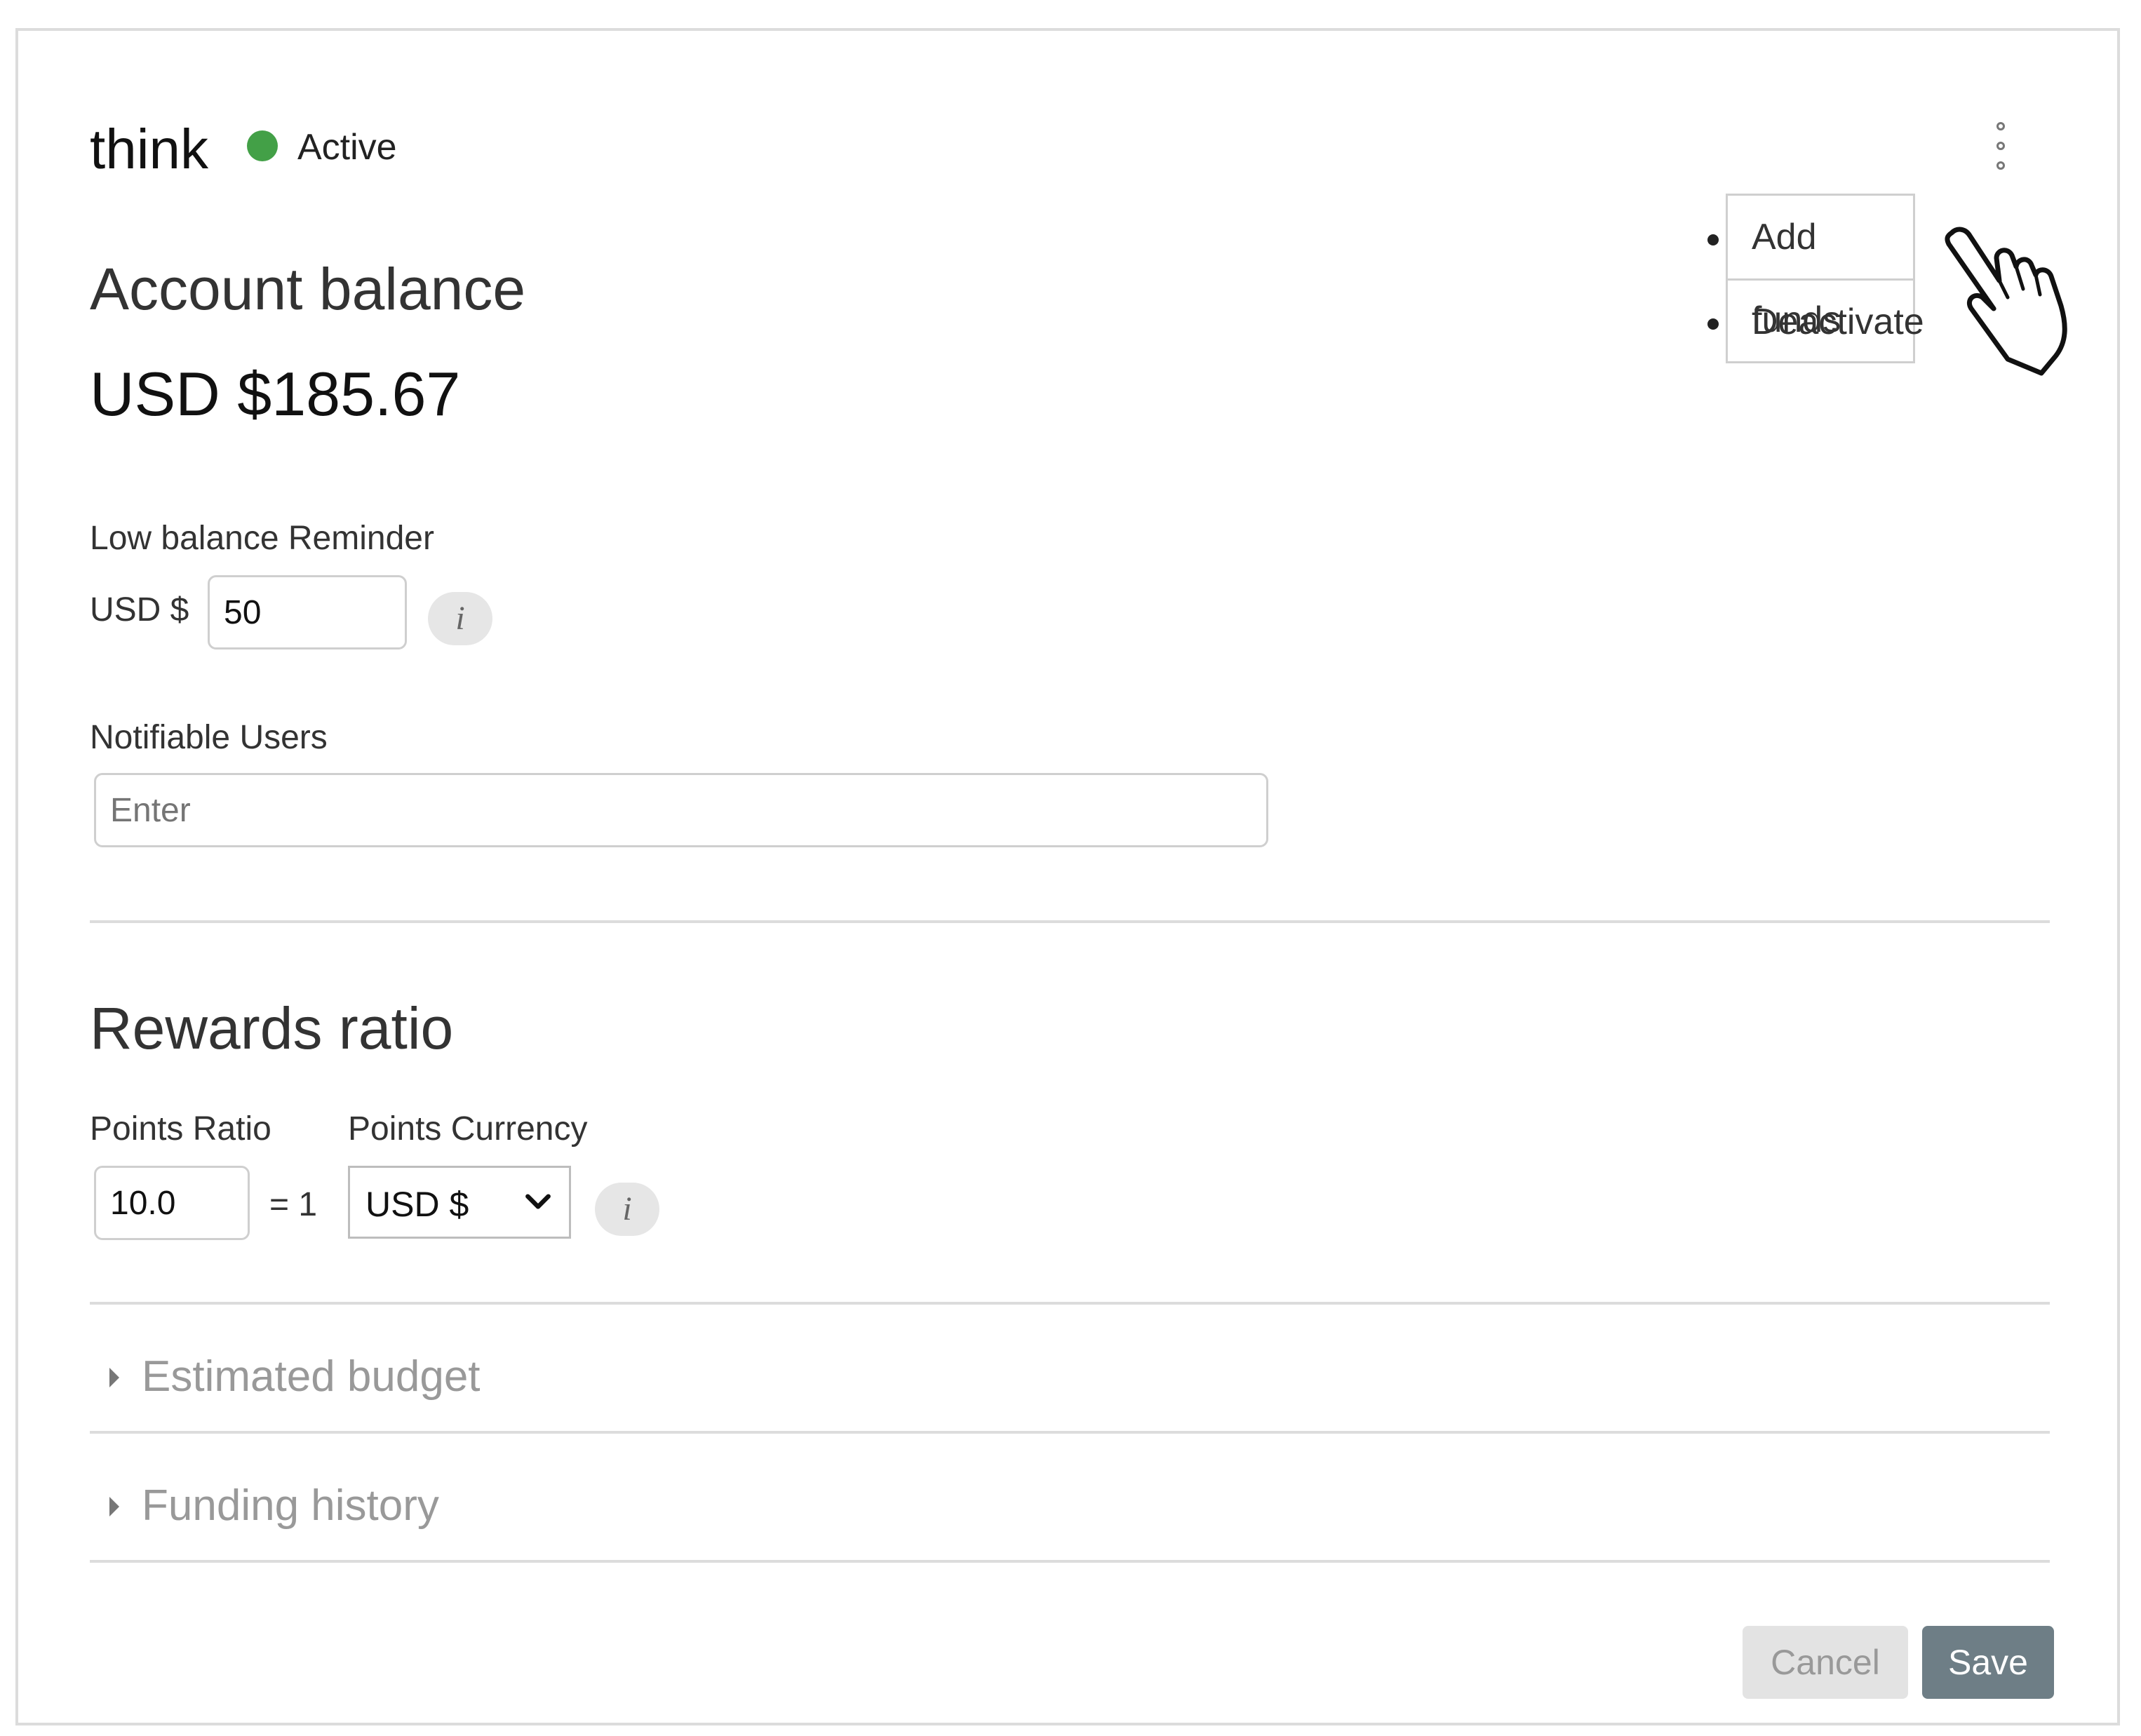 This screenshot has height=1736, width=2141. I want to click on points-ratio-input, so click(172, 1203).